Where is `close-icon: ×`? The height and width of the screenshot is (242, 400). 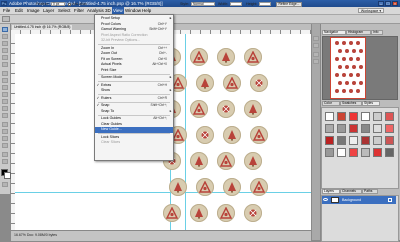
close-icon: × is located at coordinates (395, 3).